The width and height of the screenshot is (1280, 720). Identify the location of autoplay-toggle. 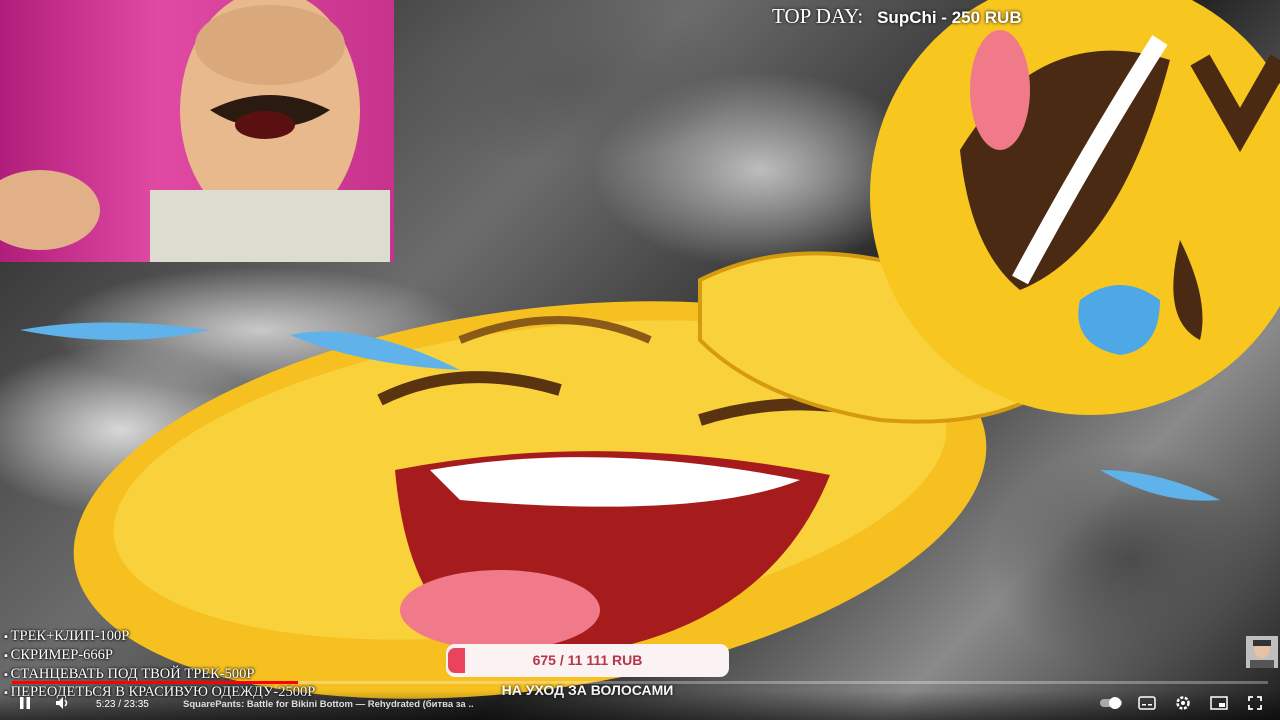
(1111, 705).